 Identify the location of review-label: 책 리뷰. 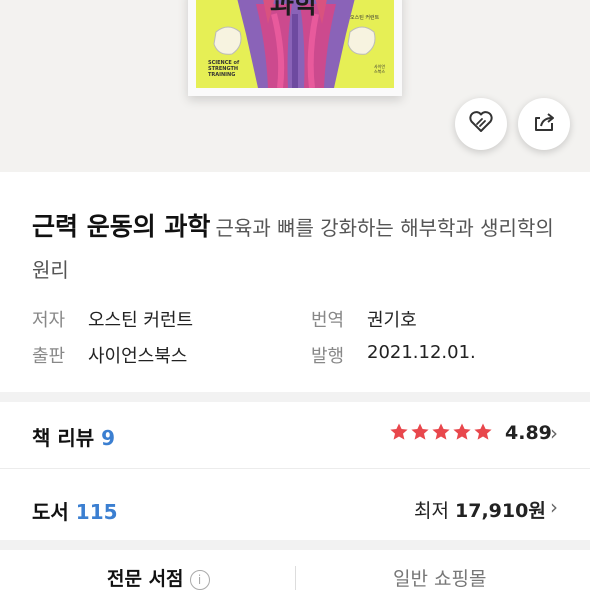
(63, 438).